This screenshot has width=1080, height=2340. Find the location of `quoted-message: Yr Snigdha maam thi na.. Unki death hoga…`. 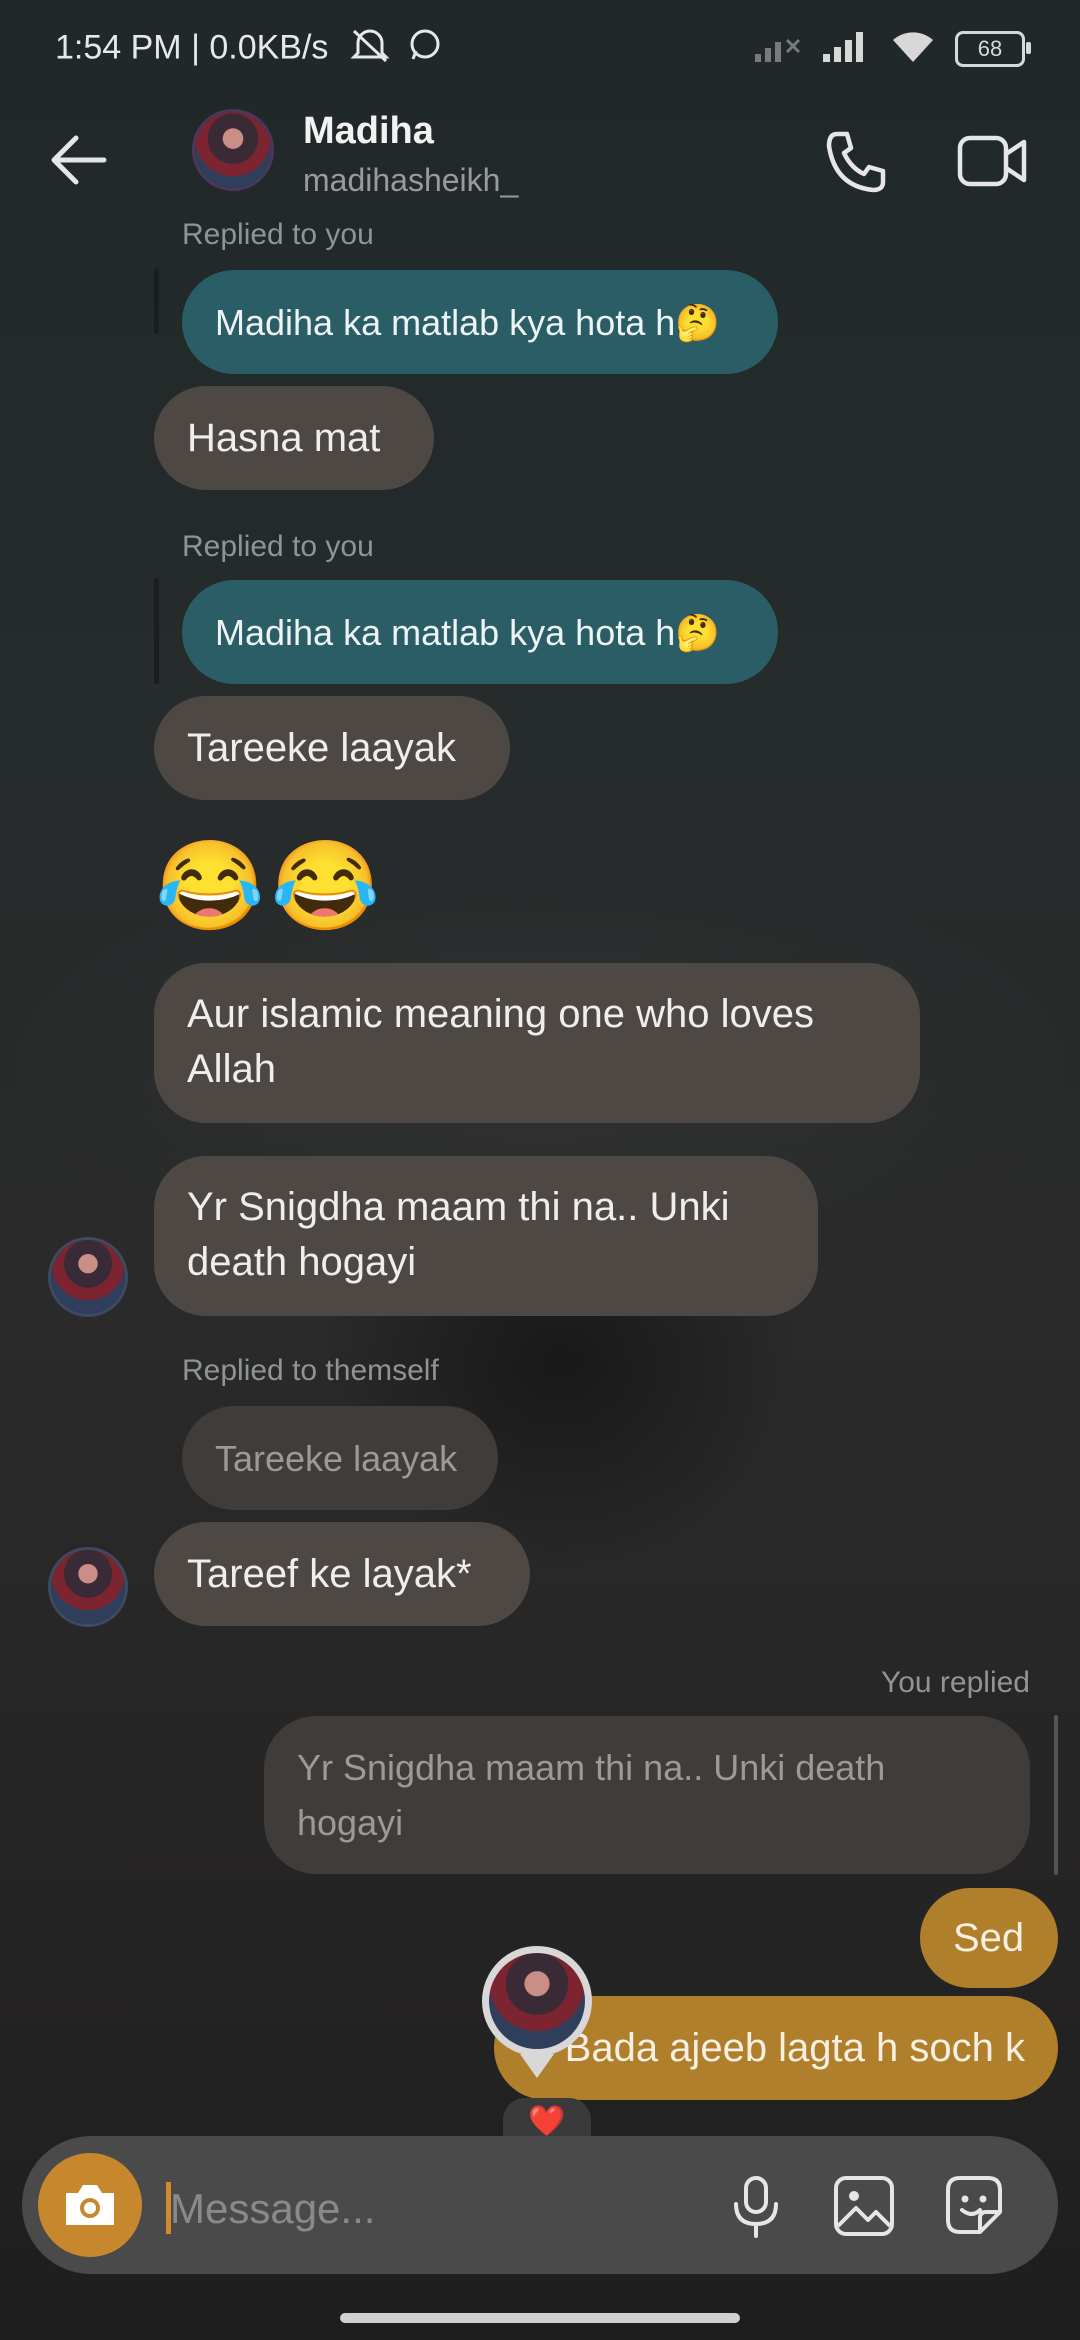

quoted-message: Yr Snigdha maam thi na.. Unki death hoga… is located at coordinates (647, 1795).